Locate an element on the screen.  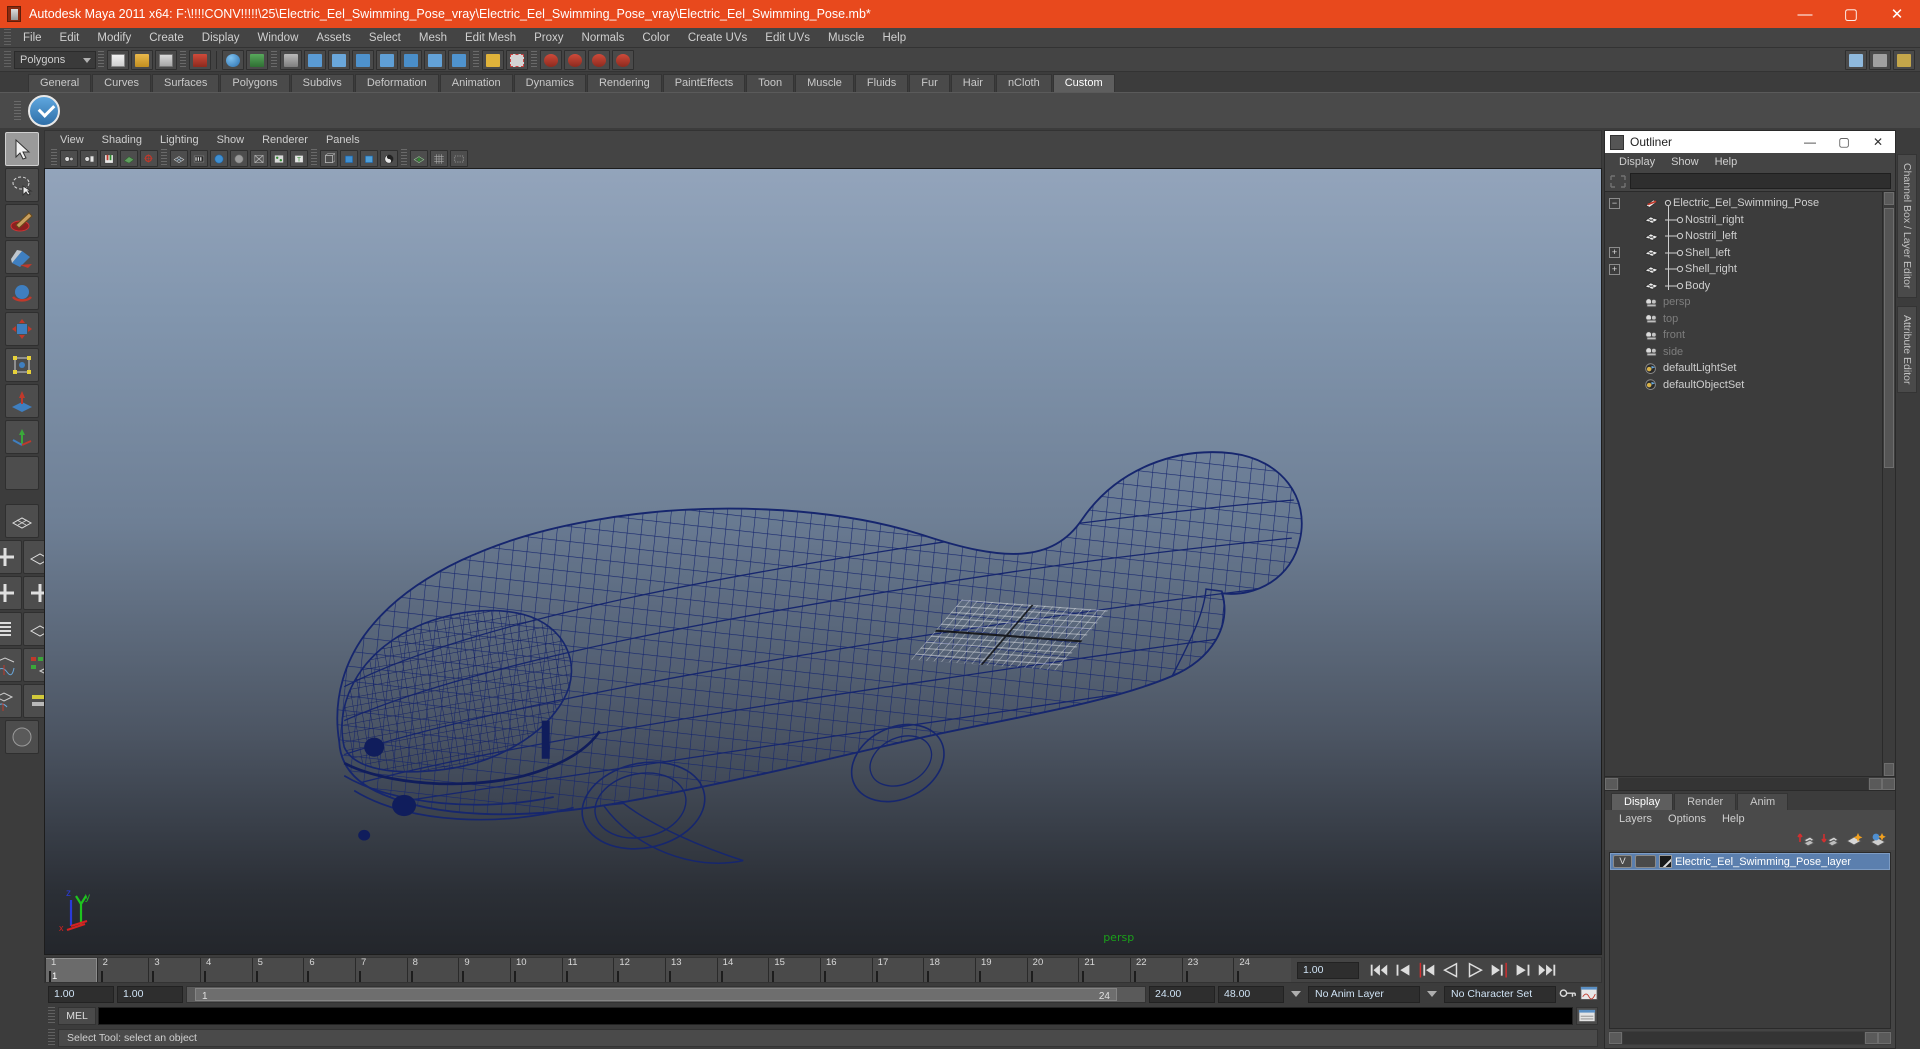
wireframe-shading-icon is located at coordinates (179, 158).